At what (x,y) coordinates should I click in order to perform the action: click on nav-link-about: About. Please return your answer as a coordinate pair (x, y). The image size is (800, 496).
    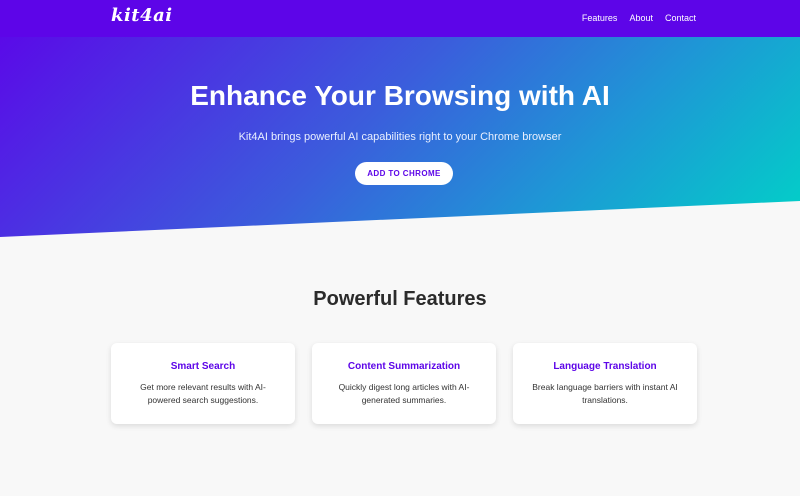
    Looking at the image, I should click on (641, 18).